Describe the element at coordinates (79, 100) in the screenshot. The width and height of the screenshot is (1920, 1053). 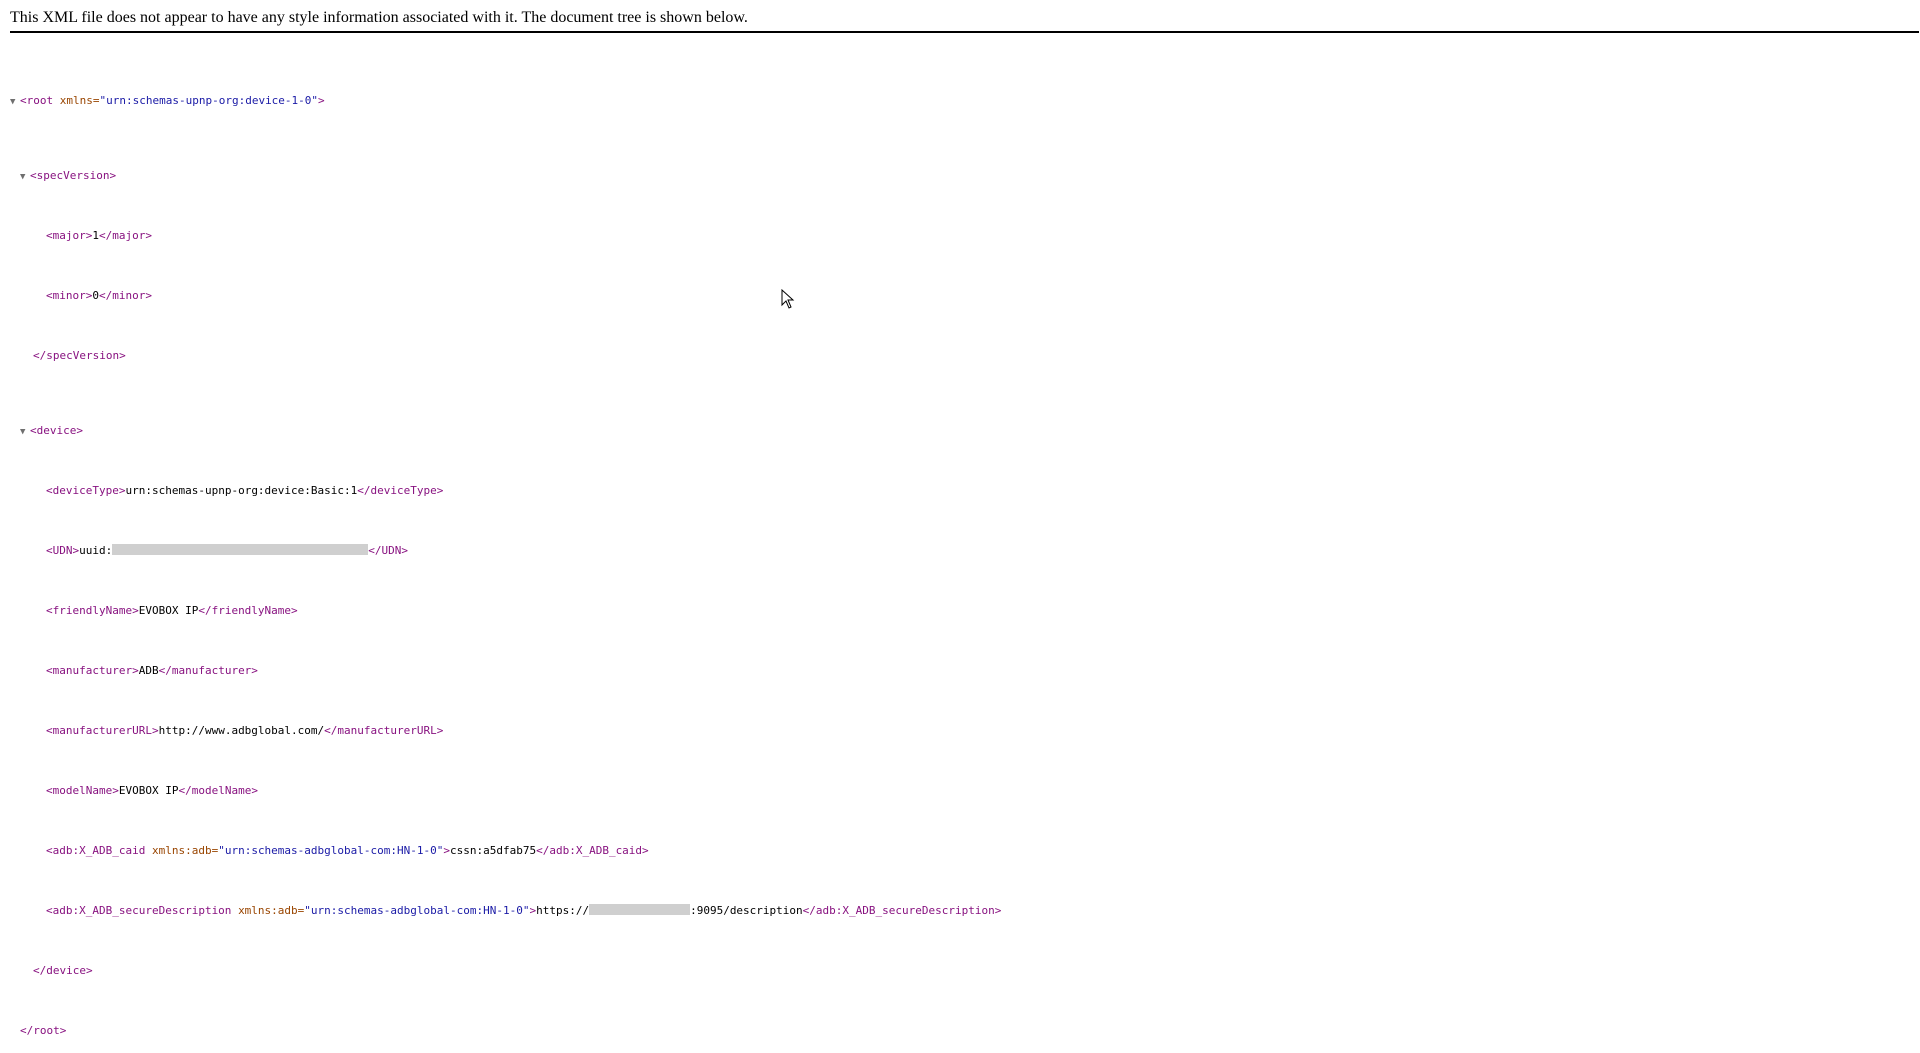
I see `xml-attr-name: xmlns=` at that location.